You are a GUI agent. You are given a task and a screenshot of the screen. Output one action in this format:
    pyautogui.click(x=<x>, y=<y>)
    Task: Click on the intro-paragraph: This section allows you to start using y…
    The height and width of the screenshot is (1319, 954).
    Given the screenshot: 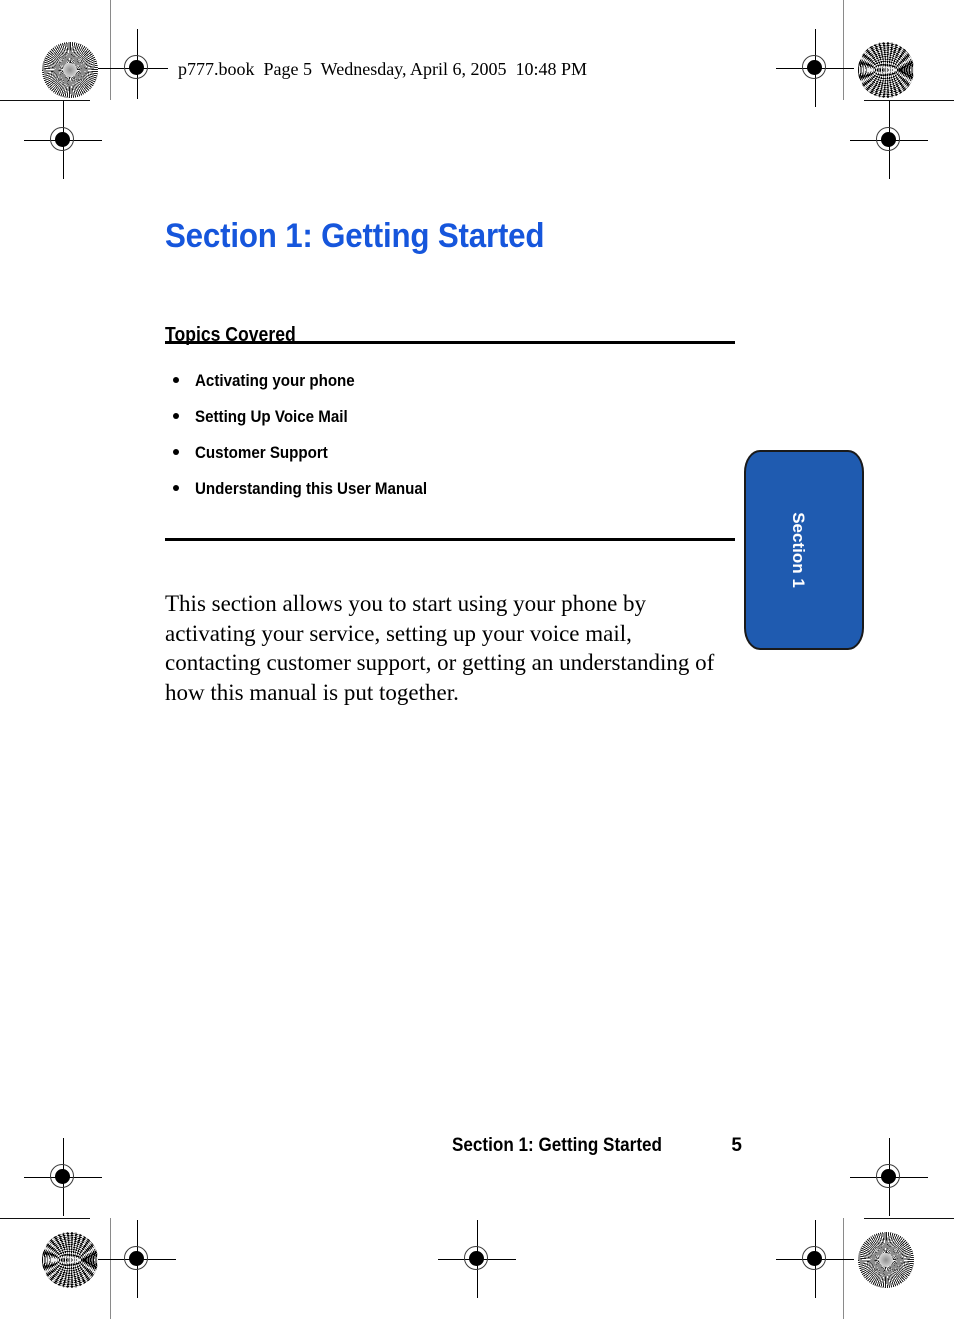 What is the action you would take?
    pyautogui.click(x=440, y=648)
    